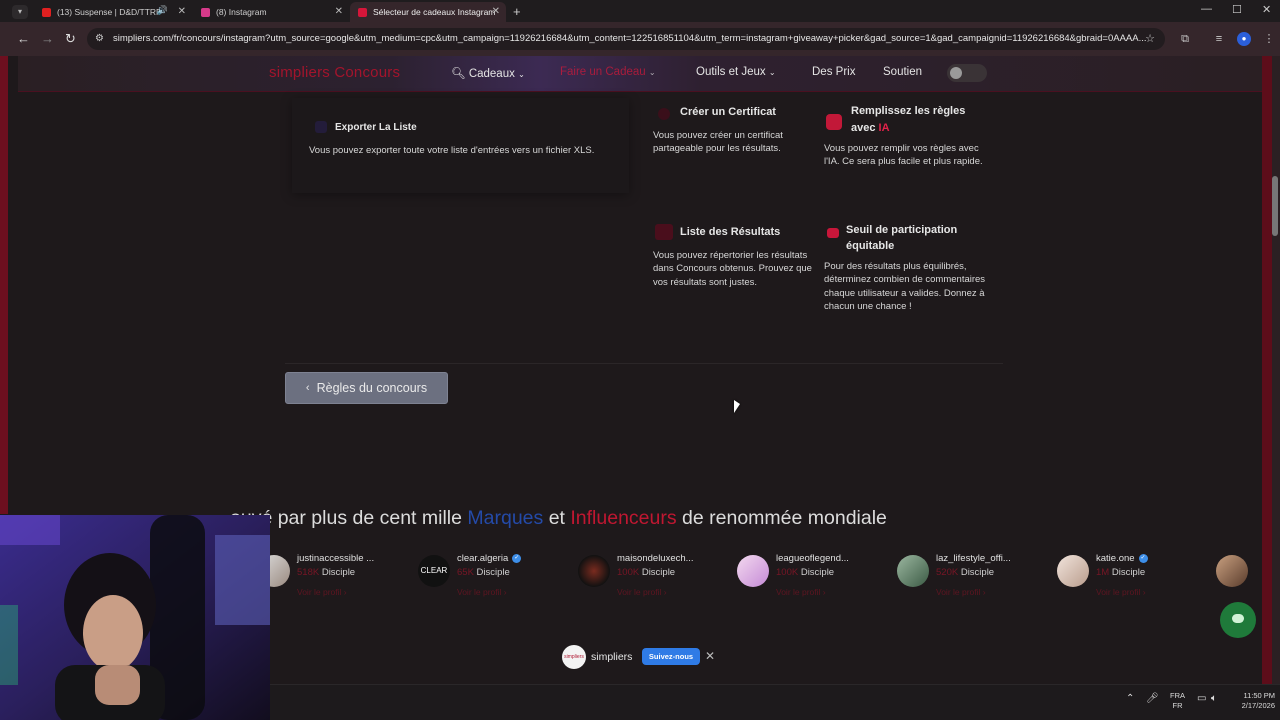 The width and height of the screenshot is (1280, 720). What do you see at coordinates (299, 72) in the screenshot?
I see `logo-text: simpliers` at bounding box center [299, 72].